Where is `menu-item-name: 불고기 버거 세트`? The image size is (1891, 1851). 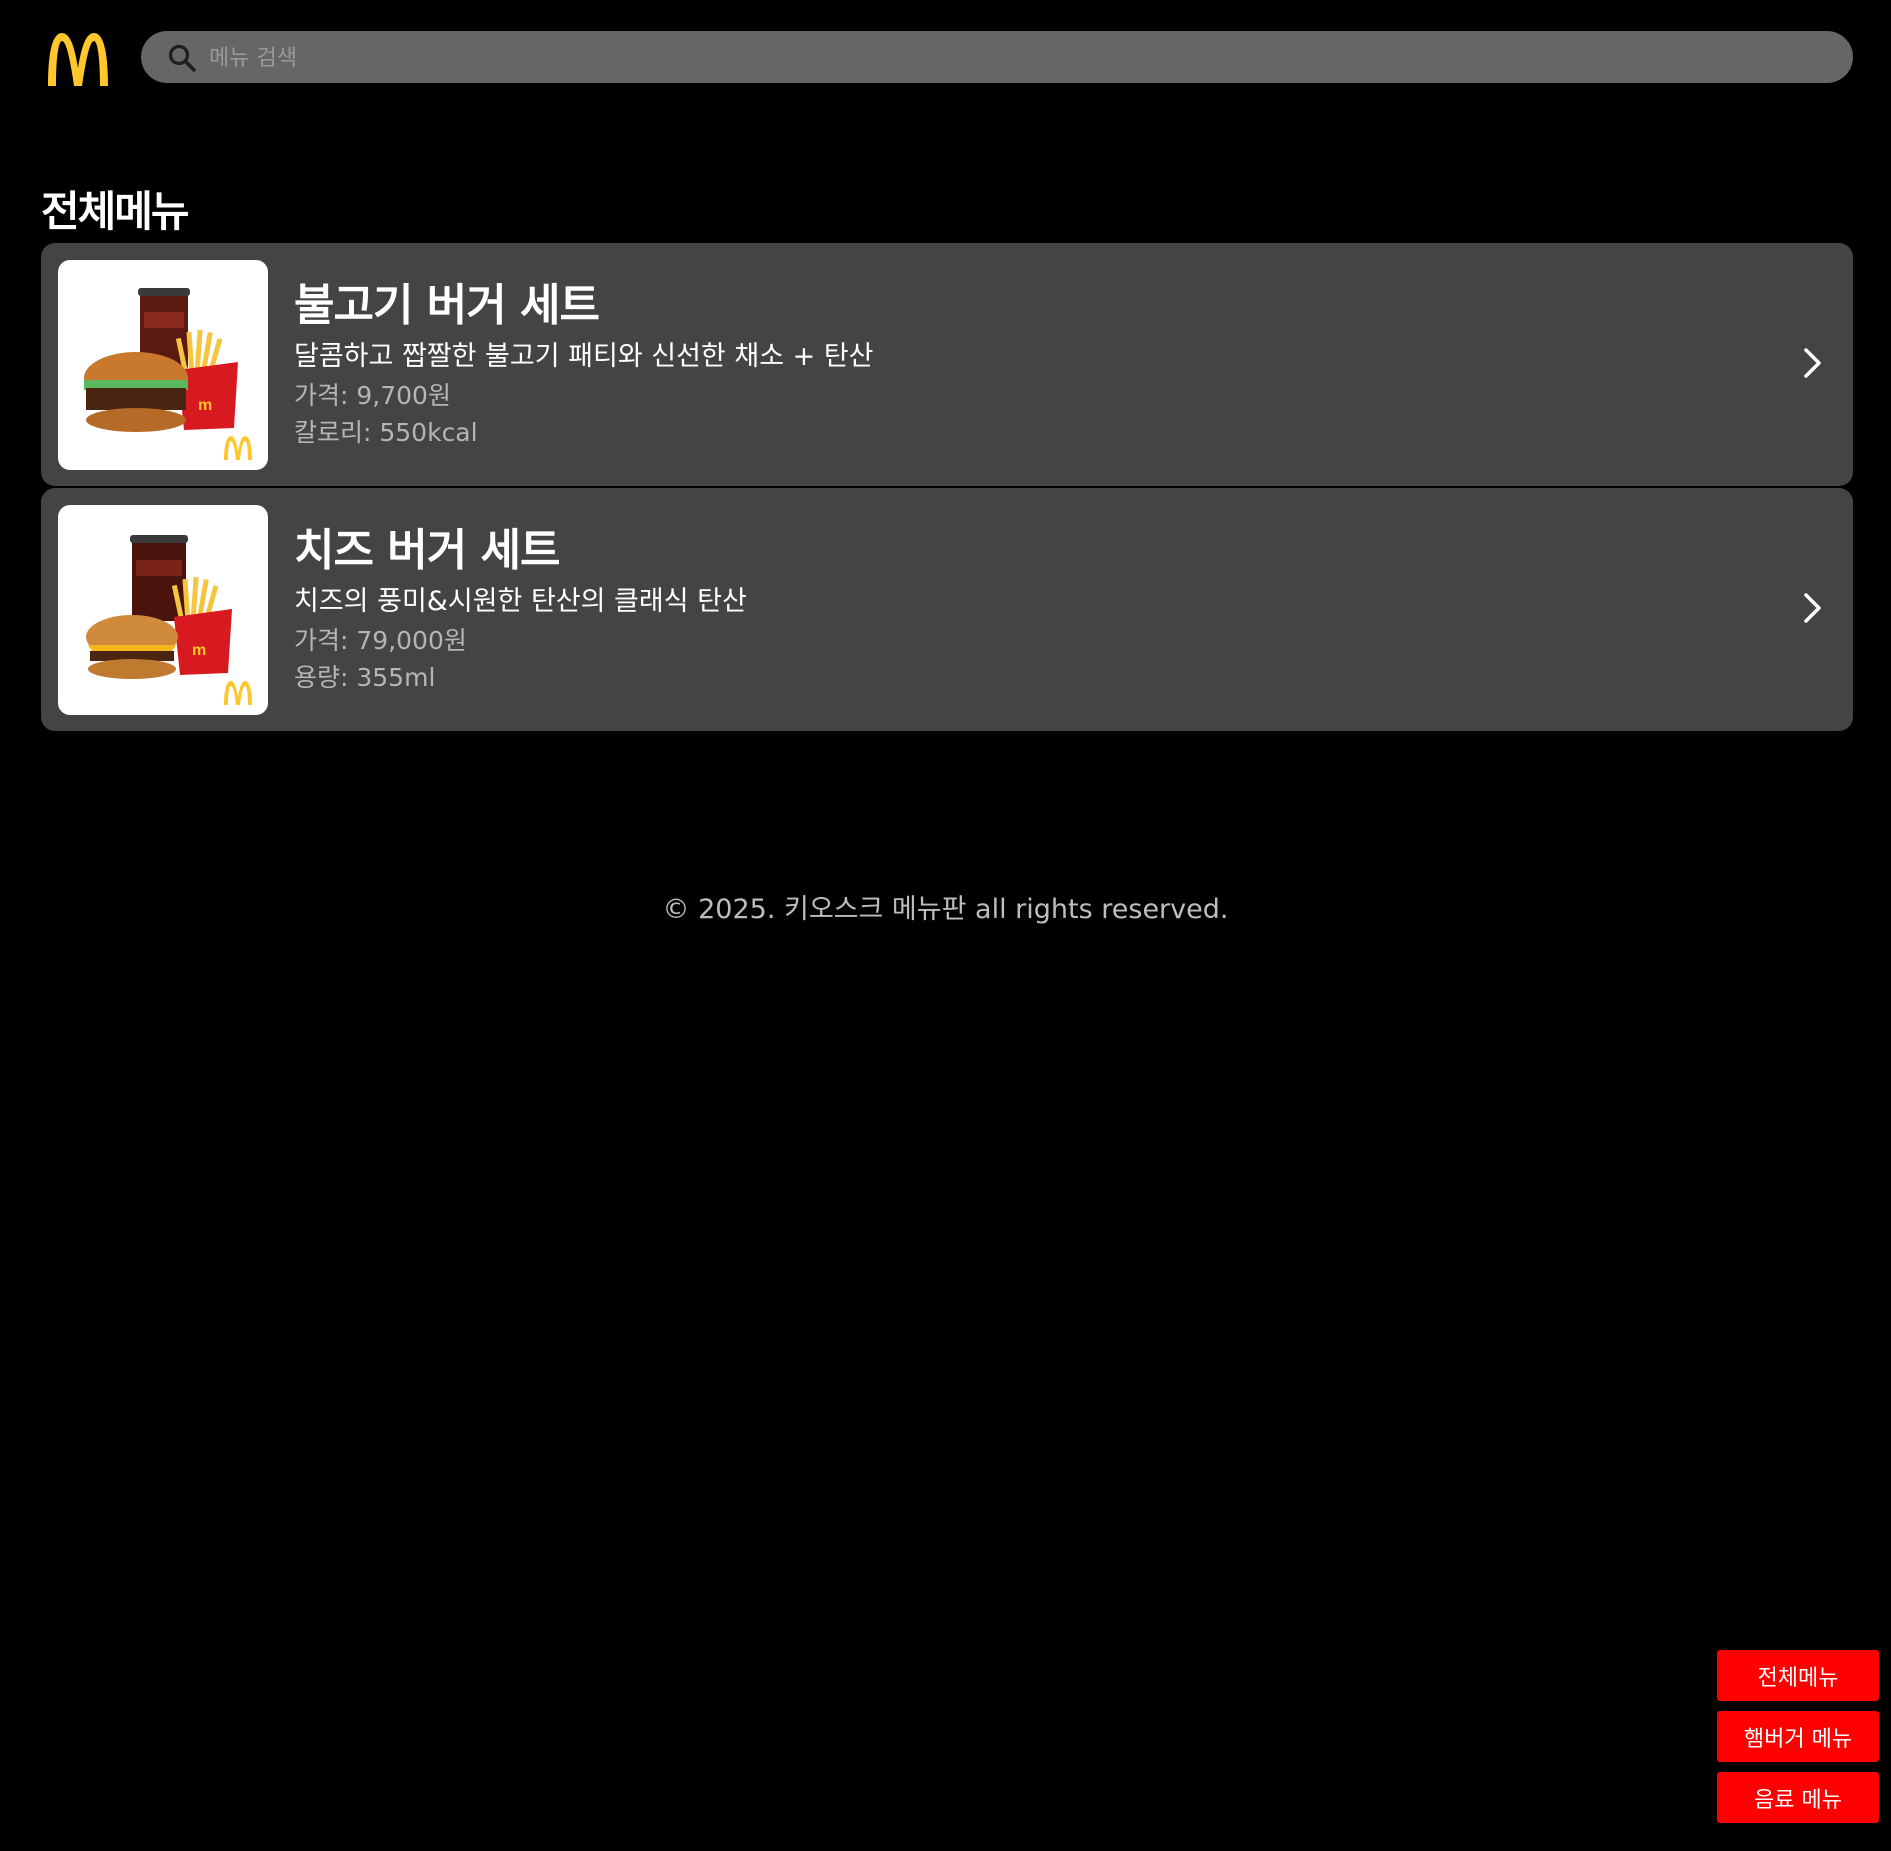 menu-item-name: 불고기 버거 세트 is located at coordinates (447, 305).